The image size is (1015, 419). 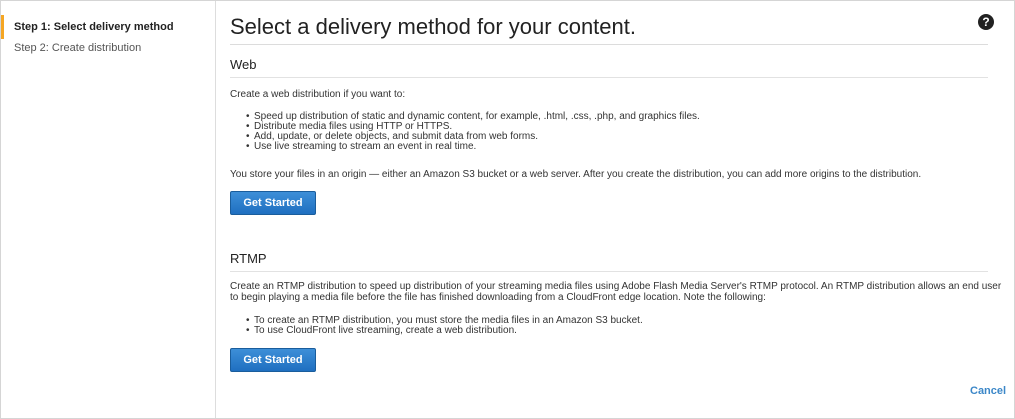 What do you see at coordinates (273, 360) in the screenshot?
I see `rtmp-get-started-button: Get Started` at bounding box center [273, 360].